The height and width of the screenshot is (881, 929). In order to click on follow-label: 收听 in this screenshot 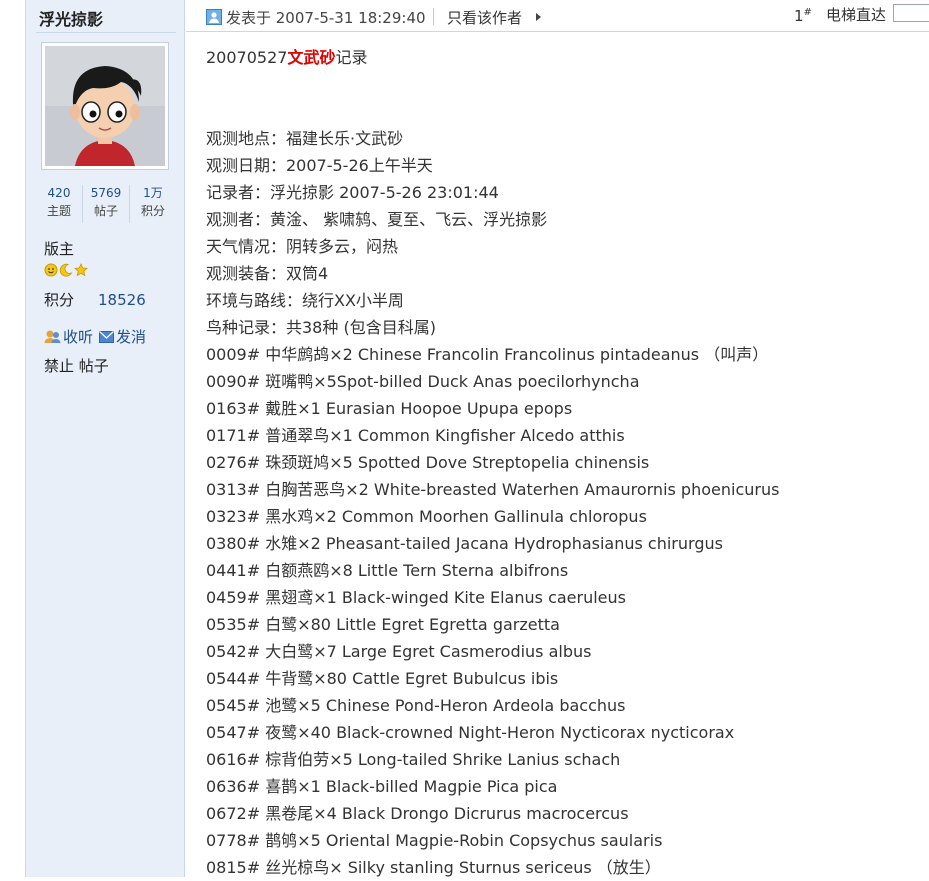, I will do `click(78, 337)`.